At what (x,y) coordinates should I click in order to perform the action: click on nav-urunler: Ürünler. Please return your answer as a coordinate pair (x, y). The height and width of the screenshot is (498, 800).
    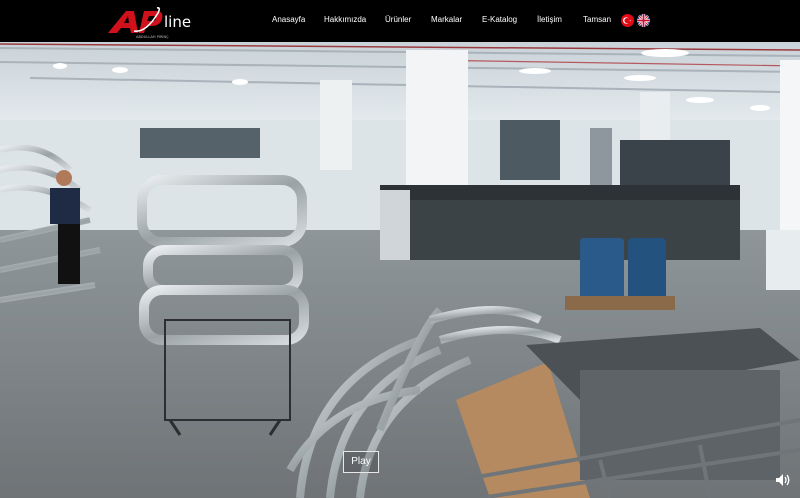
    Looking at the image, I should click on (398, 19).